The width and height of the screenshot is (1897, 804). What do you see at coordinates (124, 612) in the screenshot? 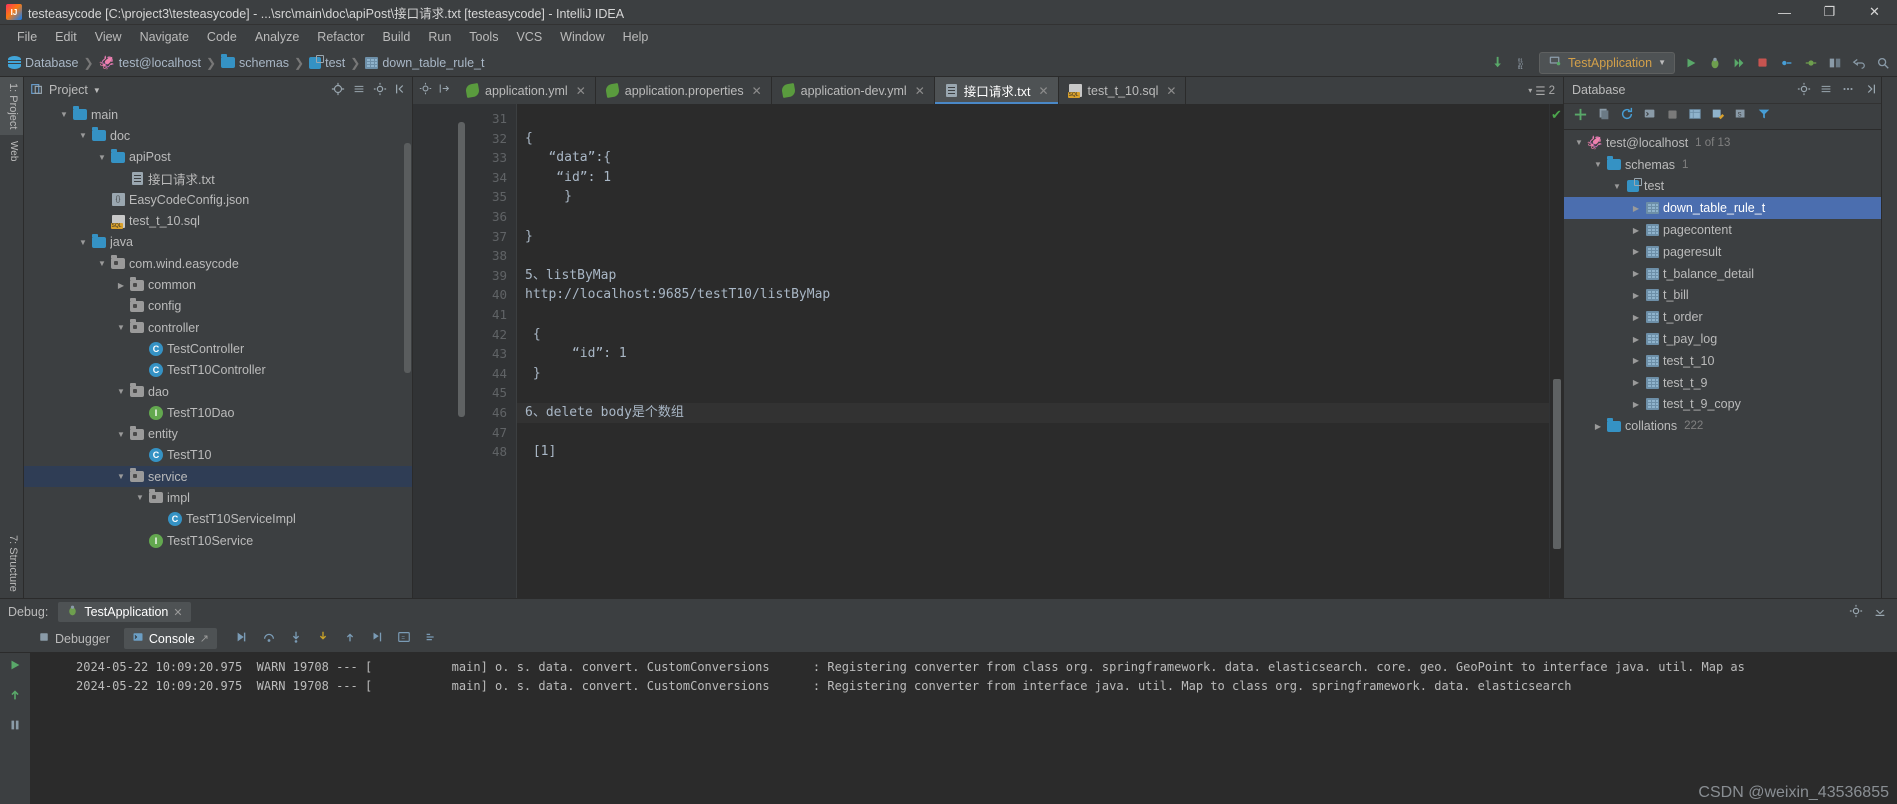
I see `debug-session-tab: TestApplication ✕` at bounding box center [124, 612].